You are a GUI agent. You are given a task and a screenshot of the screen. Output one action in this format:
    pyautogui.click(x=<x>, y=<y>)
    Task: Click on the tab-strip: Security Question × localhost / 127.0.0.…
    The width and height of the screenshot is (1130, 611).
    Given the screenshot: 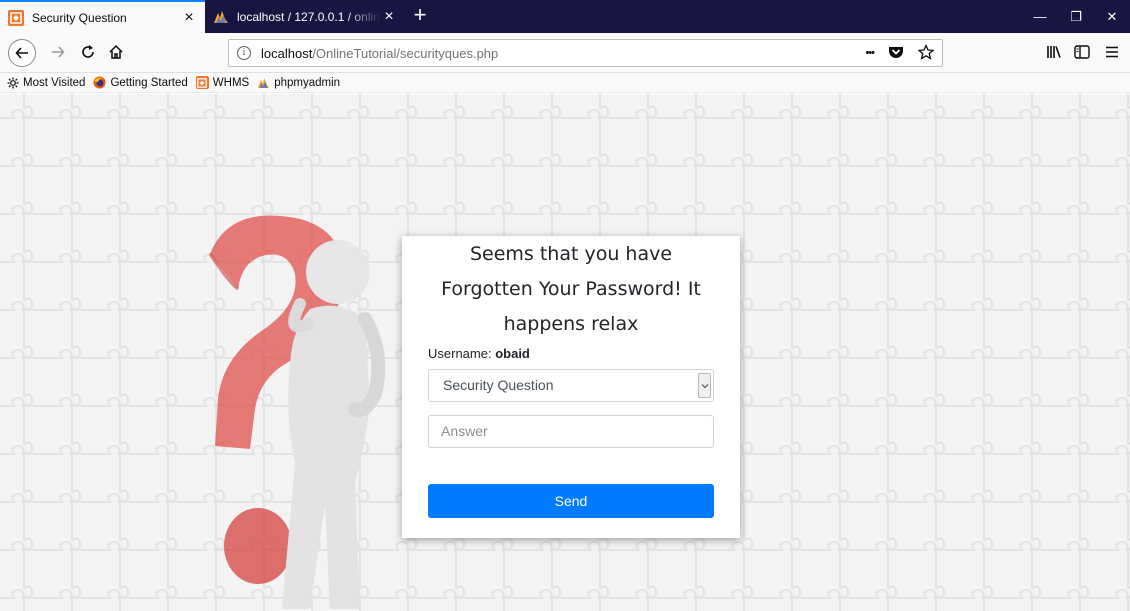 What is the action you would take?
    pyautogui.click(x=565, y=16)
    